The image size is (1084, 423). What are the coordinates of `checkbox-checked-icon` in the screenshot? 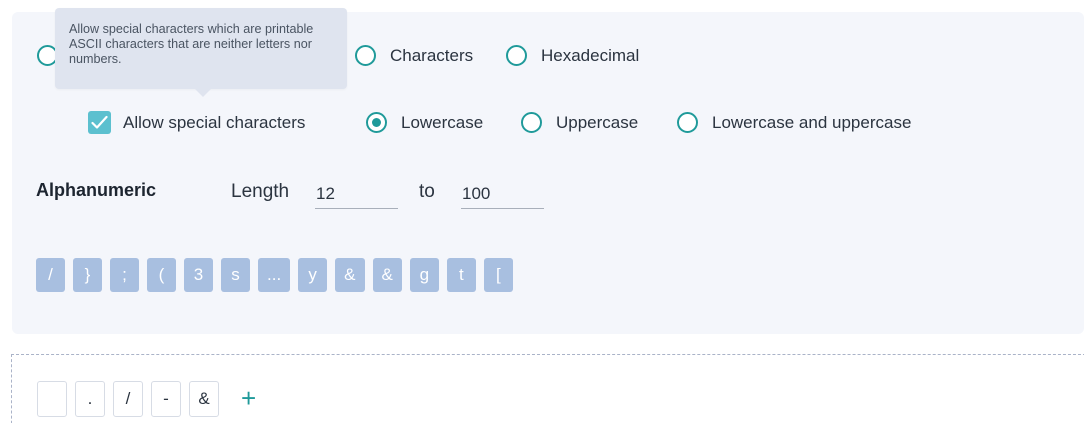 It's located at (99, 122).